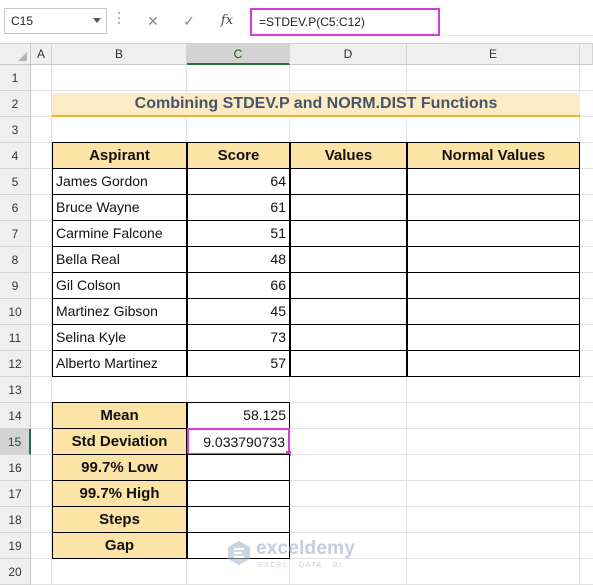 This screenshot has height=585, width=593. I want to click on row-header-6: 6, so click(15, 208).